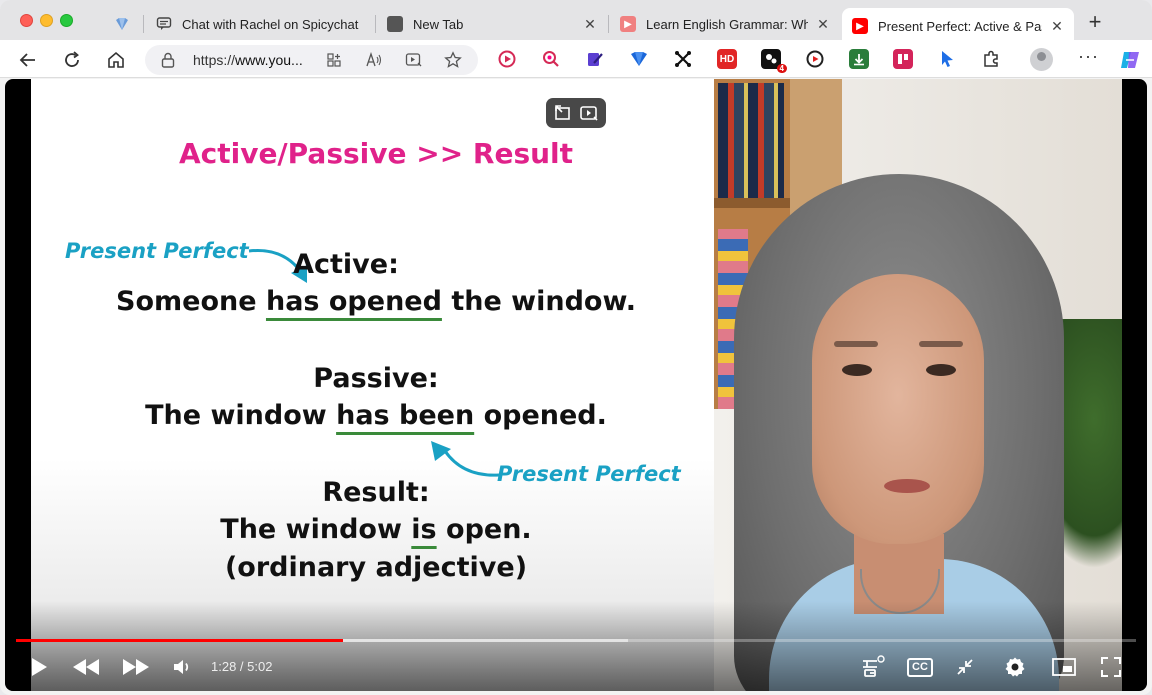  I want to click on presenter-eye, so click(941, 370).